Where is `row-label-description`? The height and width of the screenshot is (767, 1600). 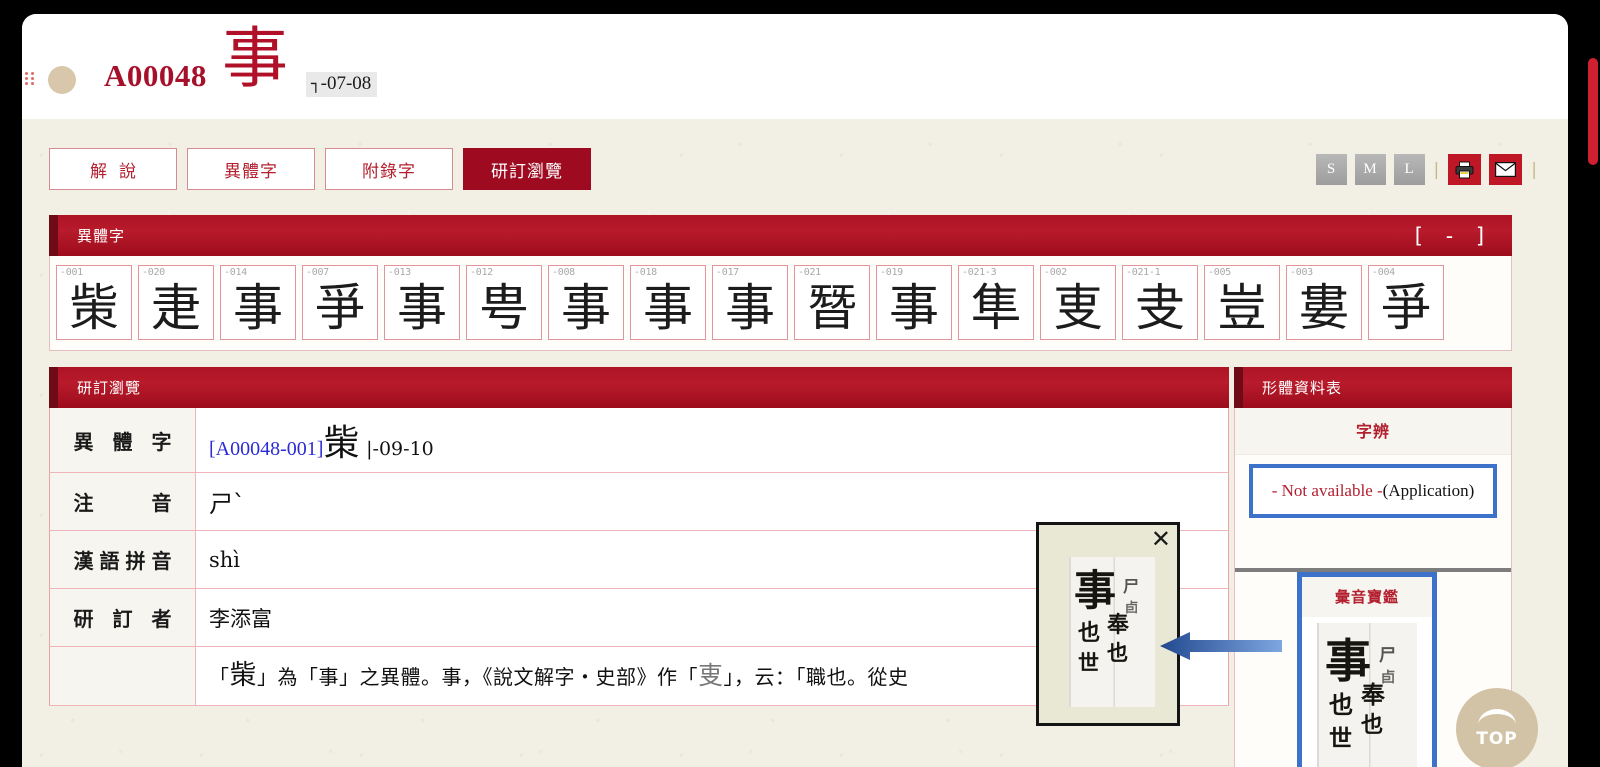 row-label-description is located at coordinates (122, 676).